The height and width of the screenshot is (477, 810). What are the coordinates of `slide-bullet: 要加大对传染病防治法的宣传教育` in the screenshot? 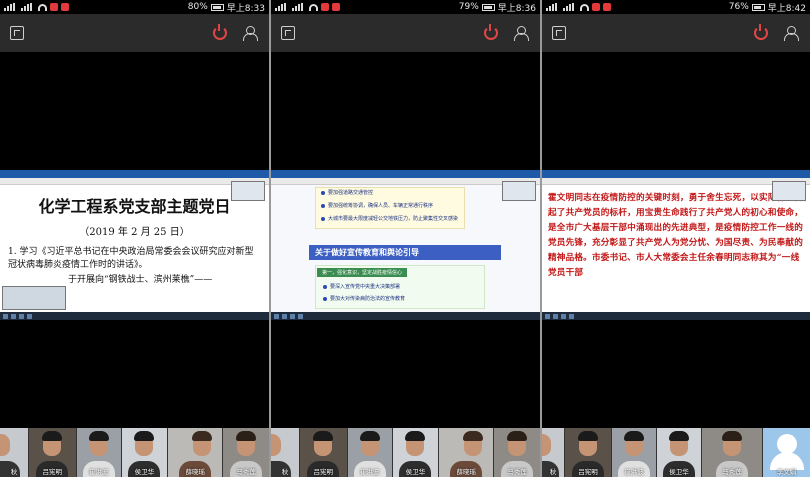 It's located at (368, 299).